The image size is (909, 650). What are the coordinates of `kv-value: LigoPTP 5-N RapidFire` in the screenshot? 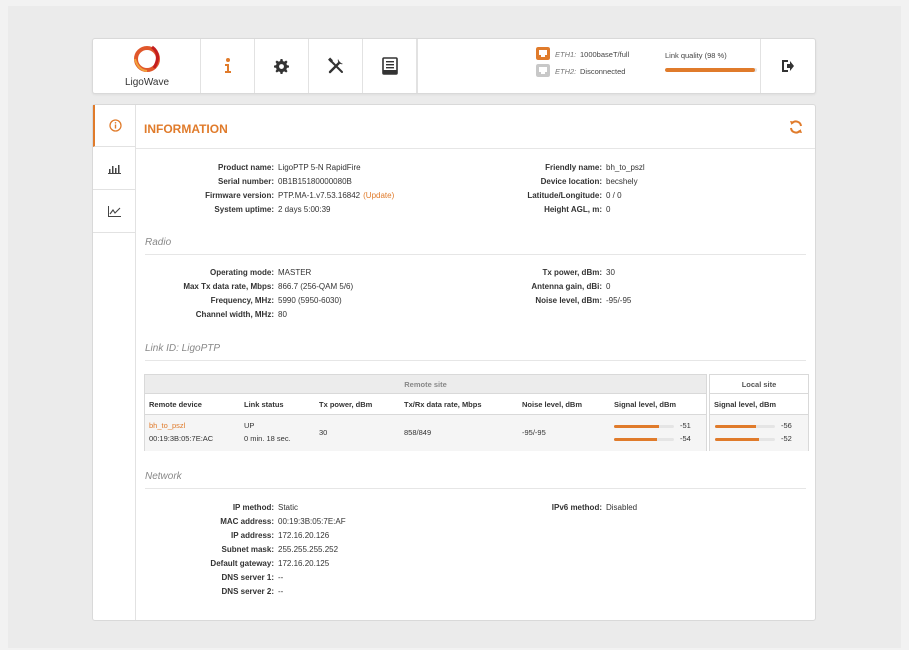 It's located at (319, 170).